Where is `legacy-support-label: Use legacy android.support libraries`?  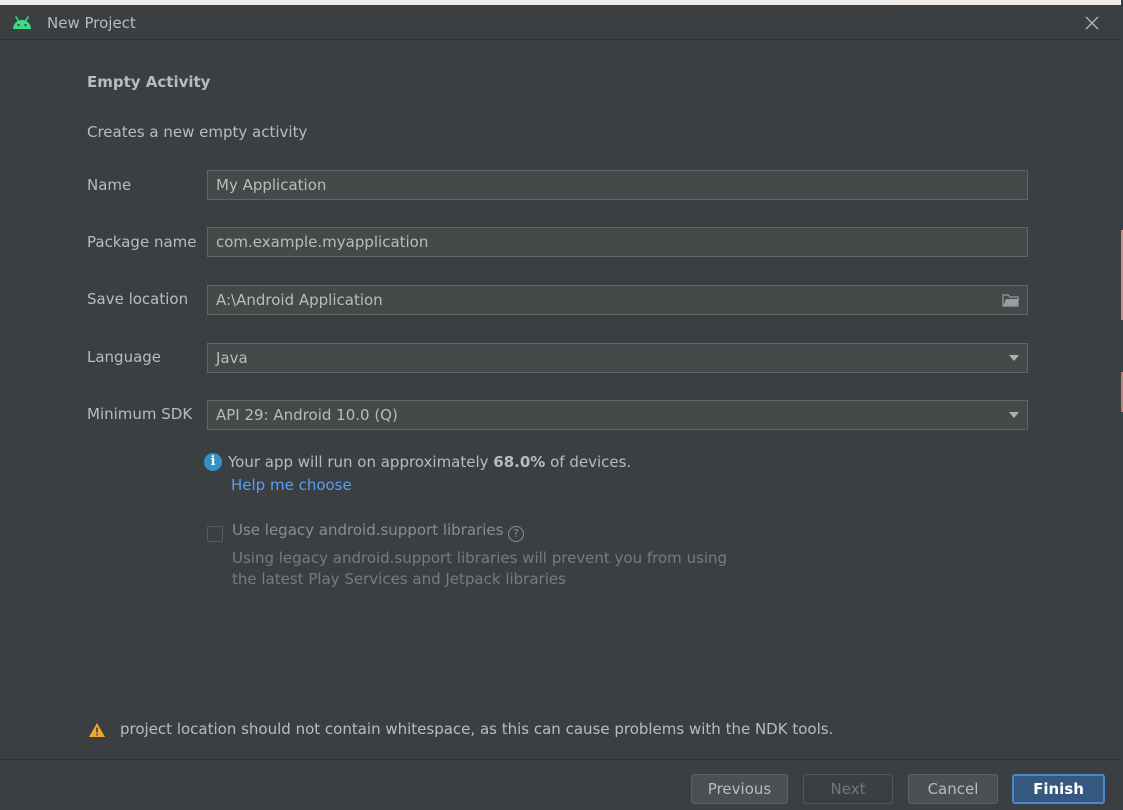 legacy-support-label: Use legacy android.support libraries is located at coordinates (368, 530).